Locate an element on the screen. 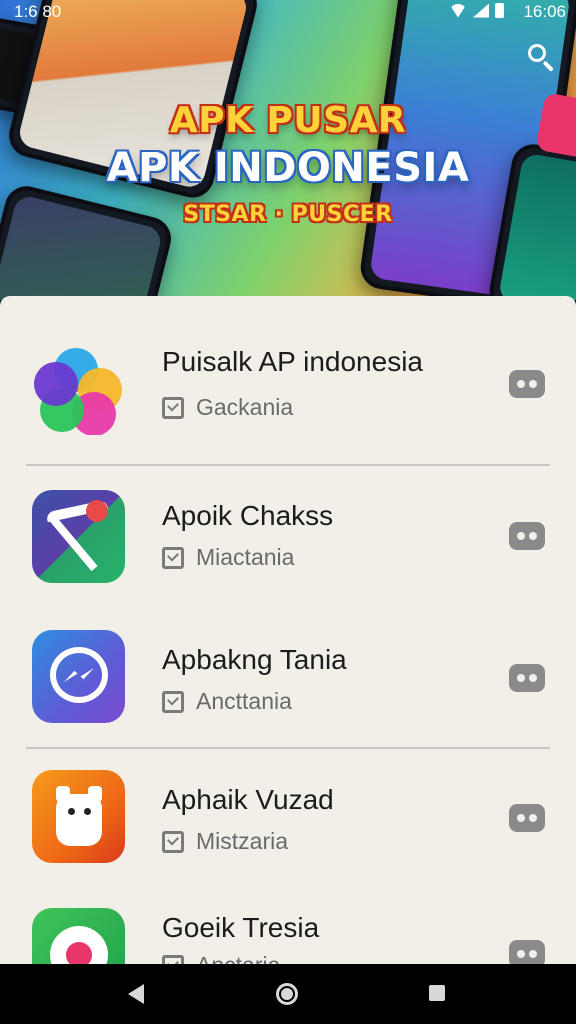  banner-title-line1: APK PUSAR is located at coordinates (288, 120).